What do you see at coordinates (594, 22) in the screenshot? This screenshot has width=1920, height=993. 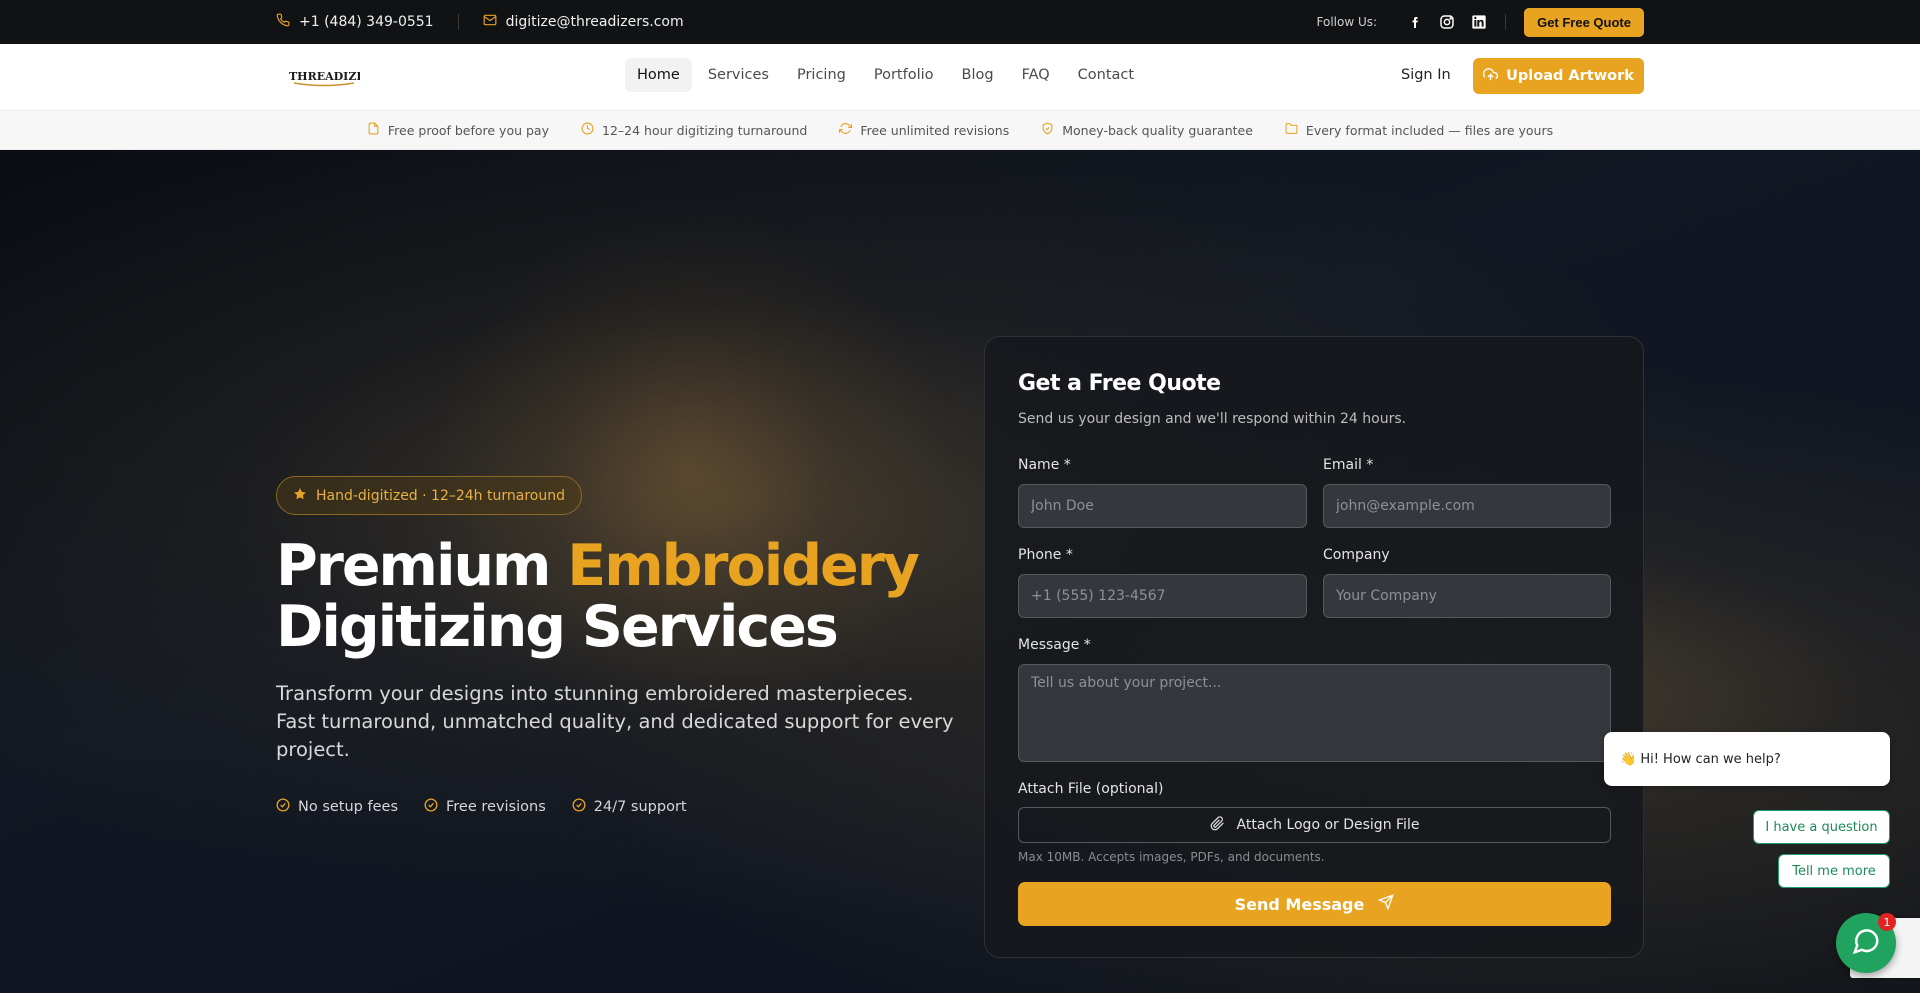 I see `email-address: digitize@threadizers.com` at bounding box center [594, 22].